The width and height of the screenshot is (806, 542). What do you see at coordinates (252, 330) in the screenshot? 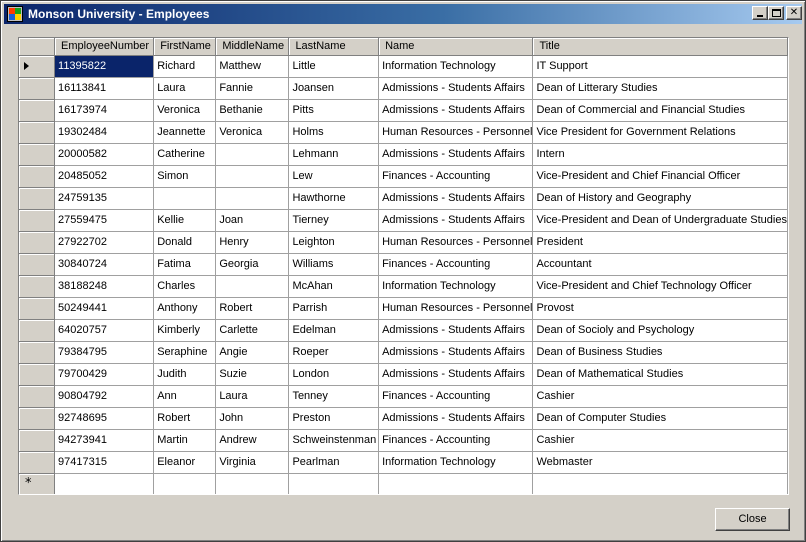
I see `cell-middlename: Carlette` at bounding box center [252, 330].